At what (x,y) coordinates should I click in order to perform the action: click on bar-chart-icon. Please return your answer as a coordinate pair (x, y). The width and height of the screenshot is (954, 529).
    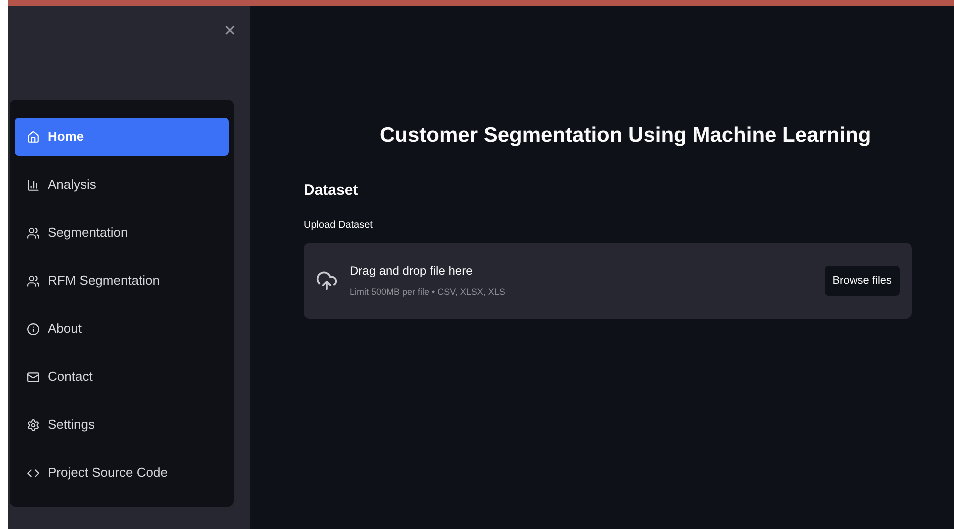
    Looking at the image, I should click on (33, 185).